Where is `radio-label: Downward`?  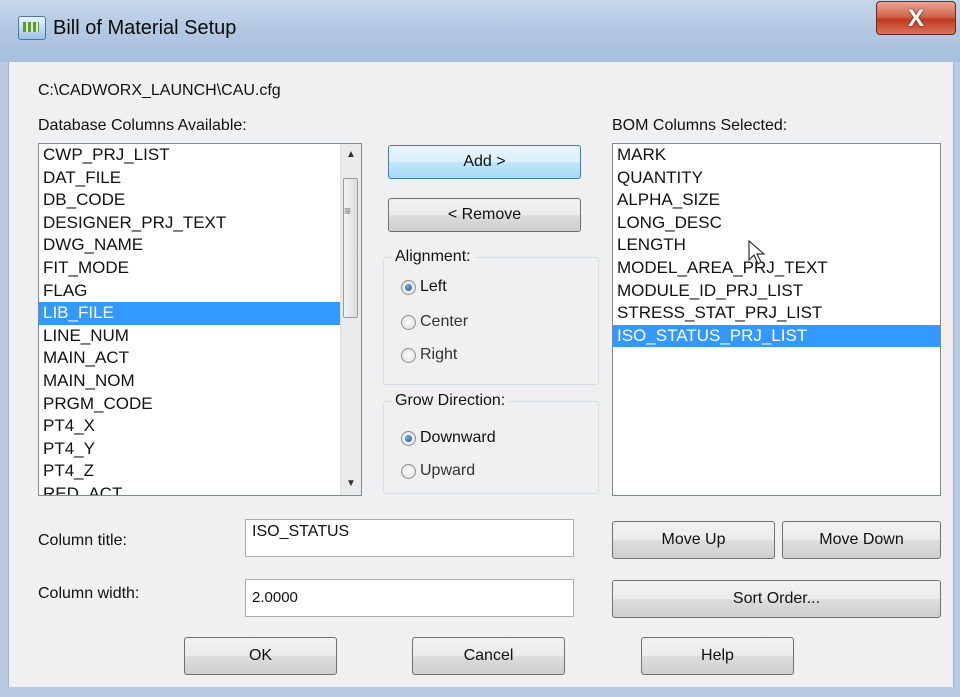
radio-label: Downward is located at coordinates (458, 437).